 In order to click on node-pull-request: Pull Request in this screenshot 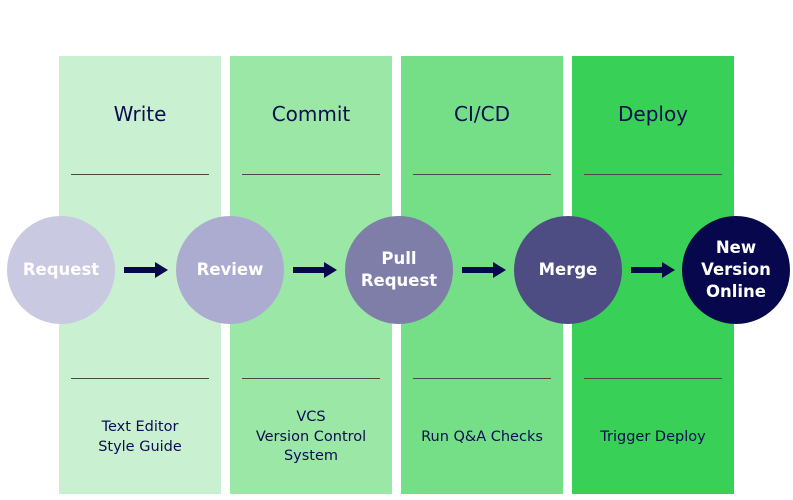, I will do `click(399, 270)`.